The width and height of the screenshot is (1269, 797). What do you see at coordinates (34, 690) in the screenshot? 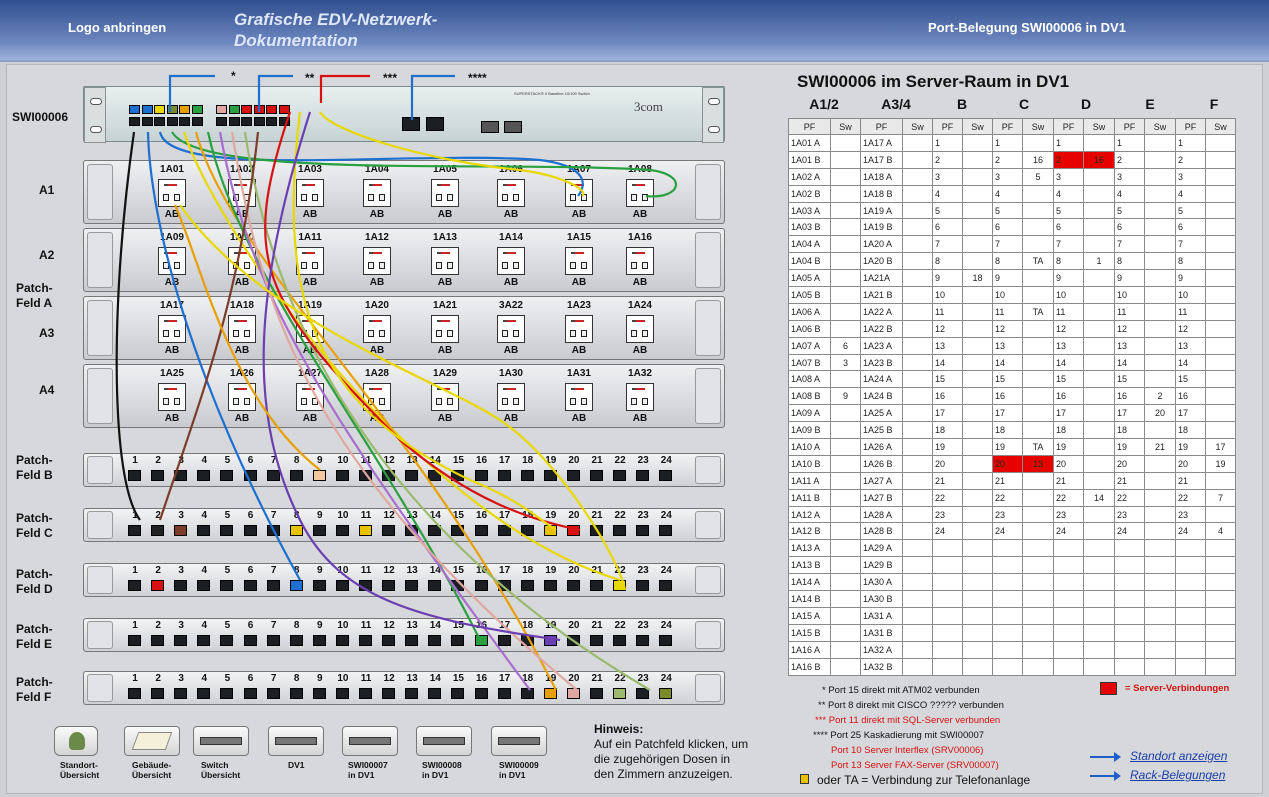
I see `row-label-patchfeld-f: Patch- Feld F` at bounding box center [34, 690].